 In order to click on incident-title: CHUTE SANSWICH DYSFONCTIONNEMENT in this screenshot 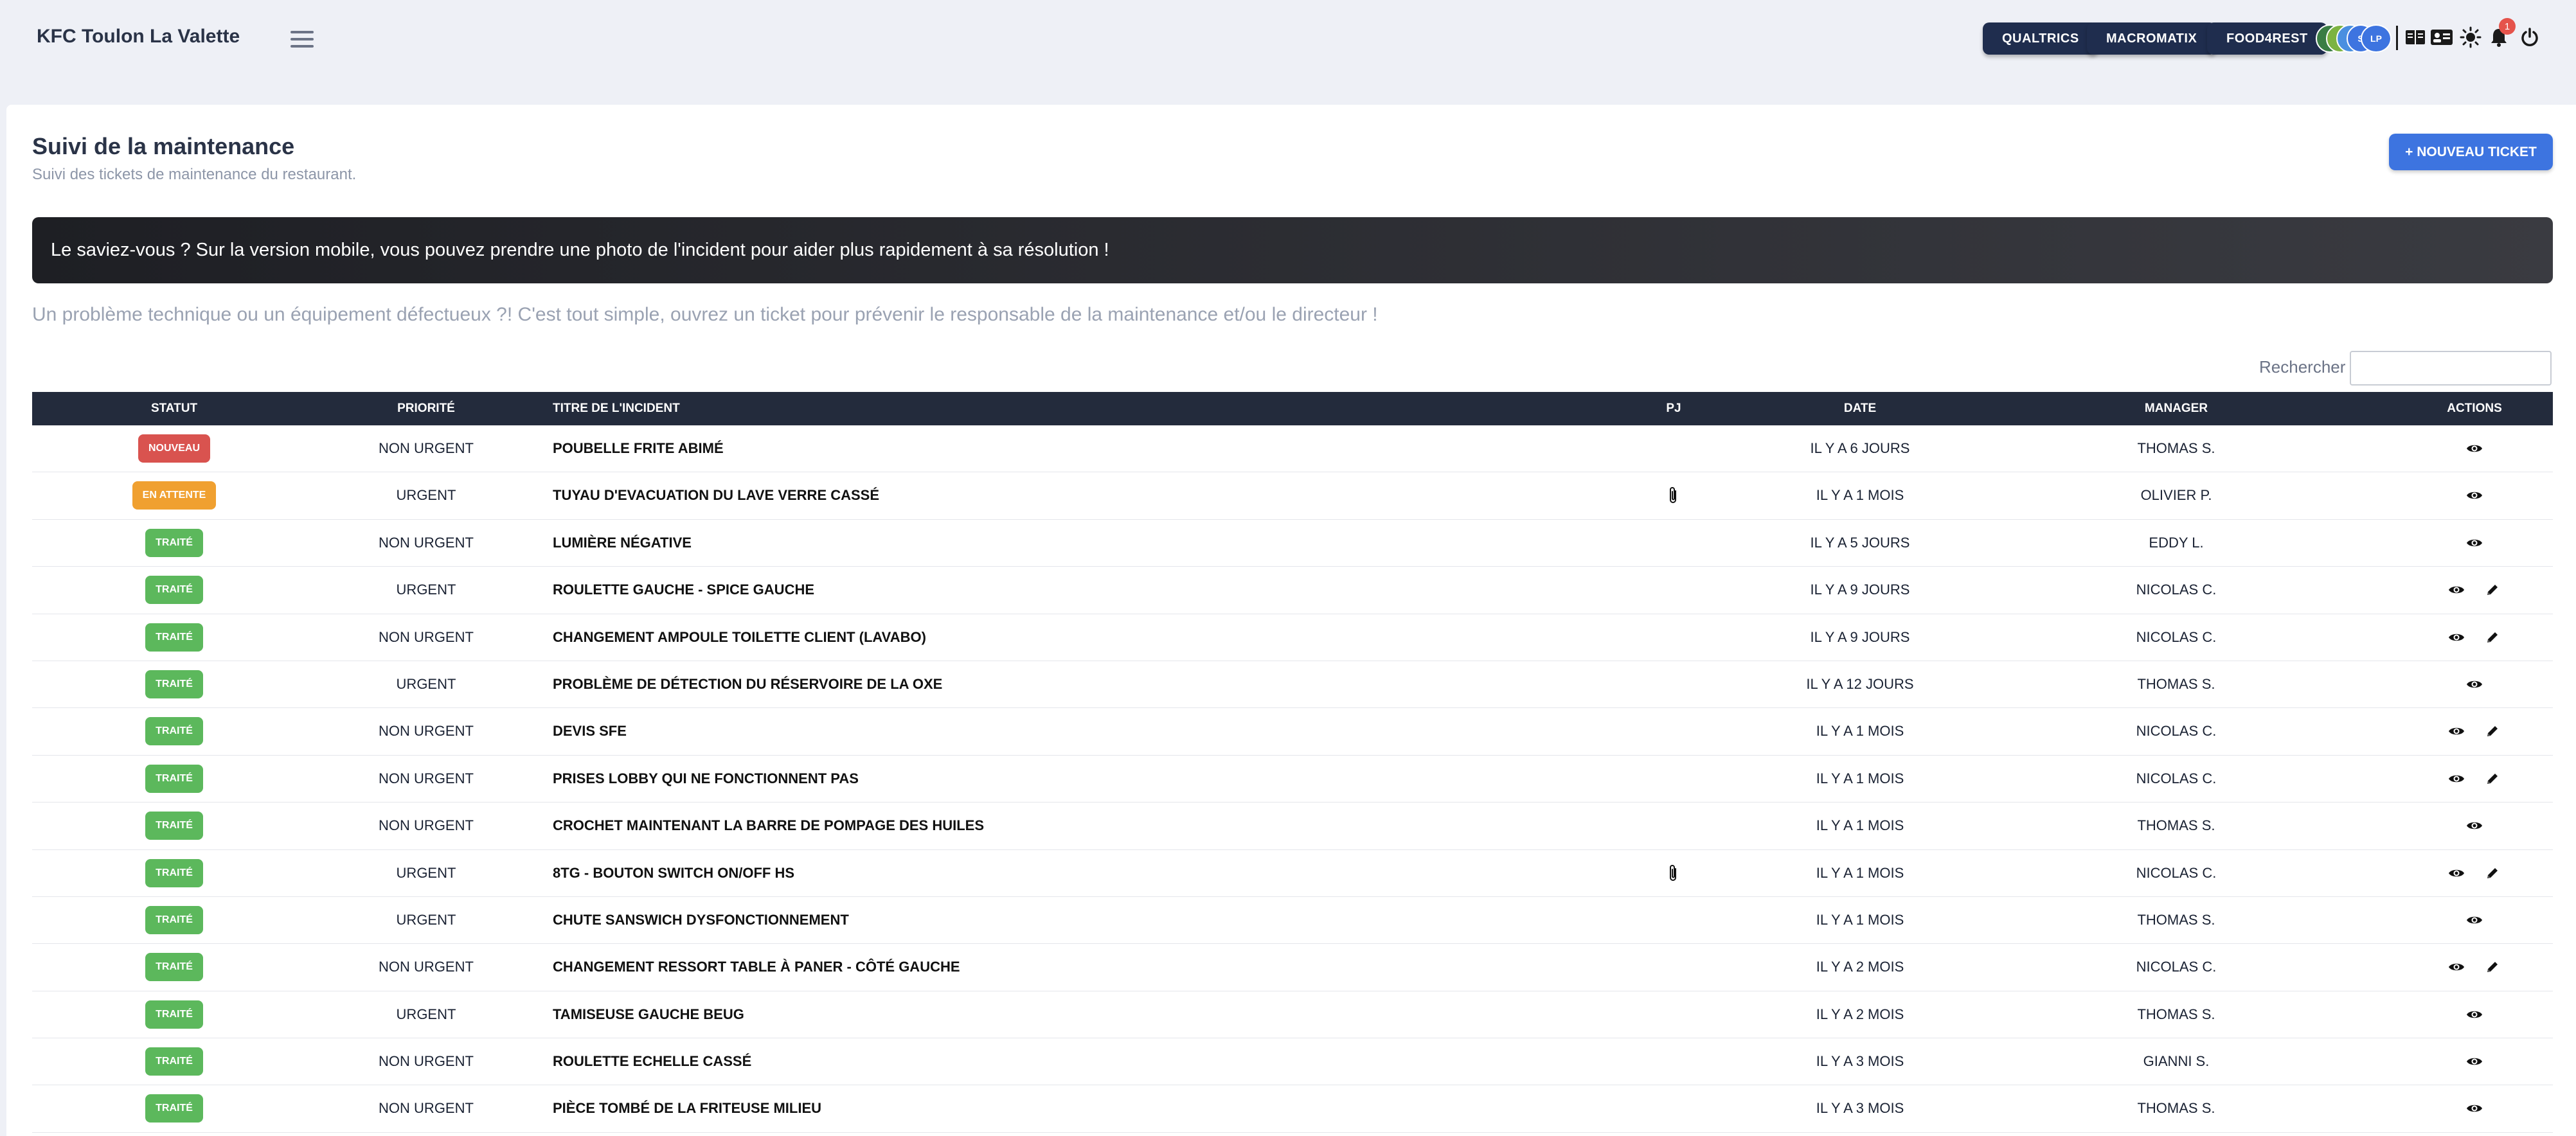, I will do `click(1067, 920)`.